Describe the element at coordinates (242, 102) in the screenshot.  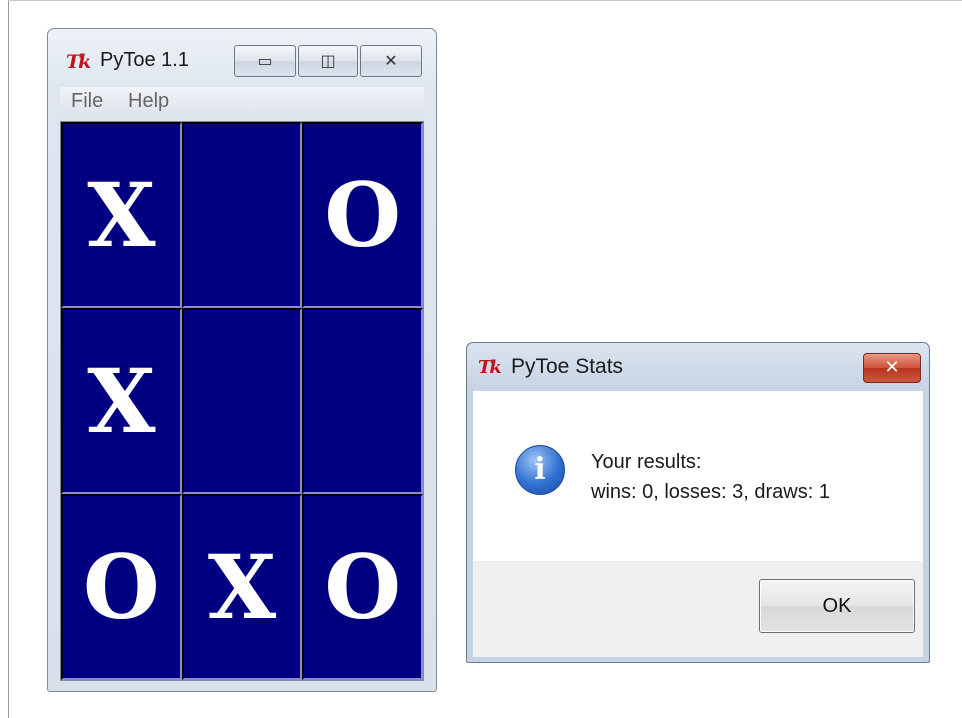
I see `menu-bar: File Help` at that location.